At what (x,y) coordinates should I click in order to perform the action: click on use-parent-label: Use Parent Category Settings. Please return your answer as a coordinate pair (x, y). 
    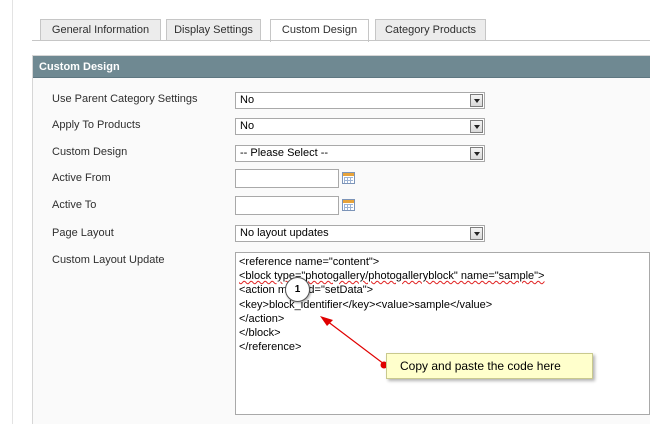
    Looking at the image, I should click on (125, 99).